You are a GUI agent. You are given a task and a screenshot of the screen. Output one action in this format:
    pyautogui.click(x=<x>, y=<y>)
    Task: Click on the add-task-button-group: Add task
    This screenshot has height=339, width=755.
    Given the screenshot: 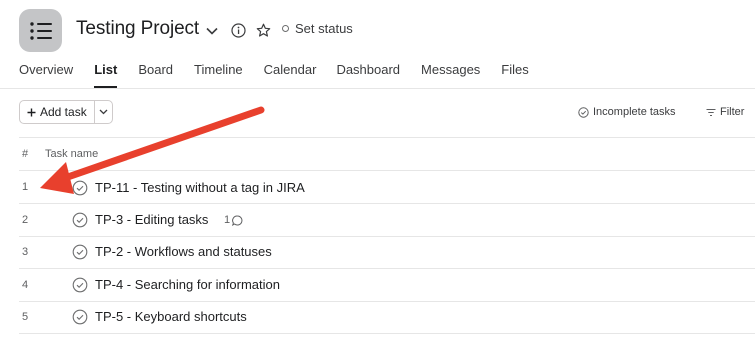 What is the action you would take?
    pyautogui.click(x=66, y=112)
    